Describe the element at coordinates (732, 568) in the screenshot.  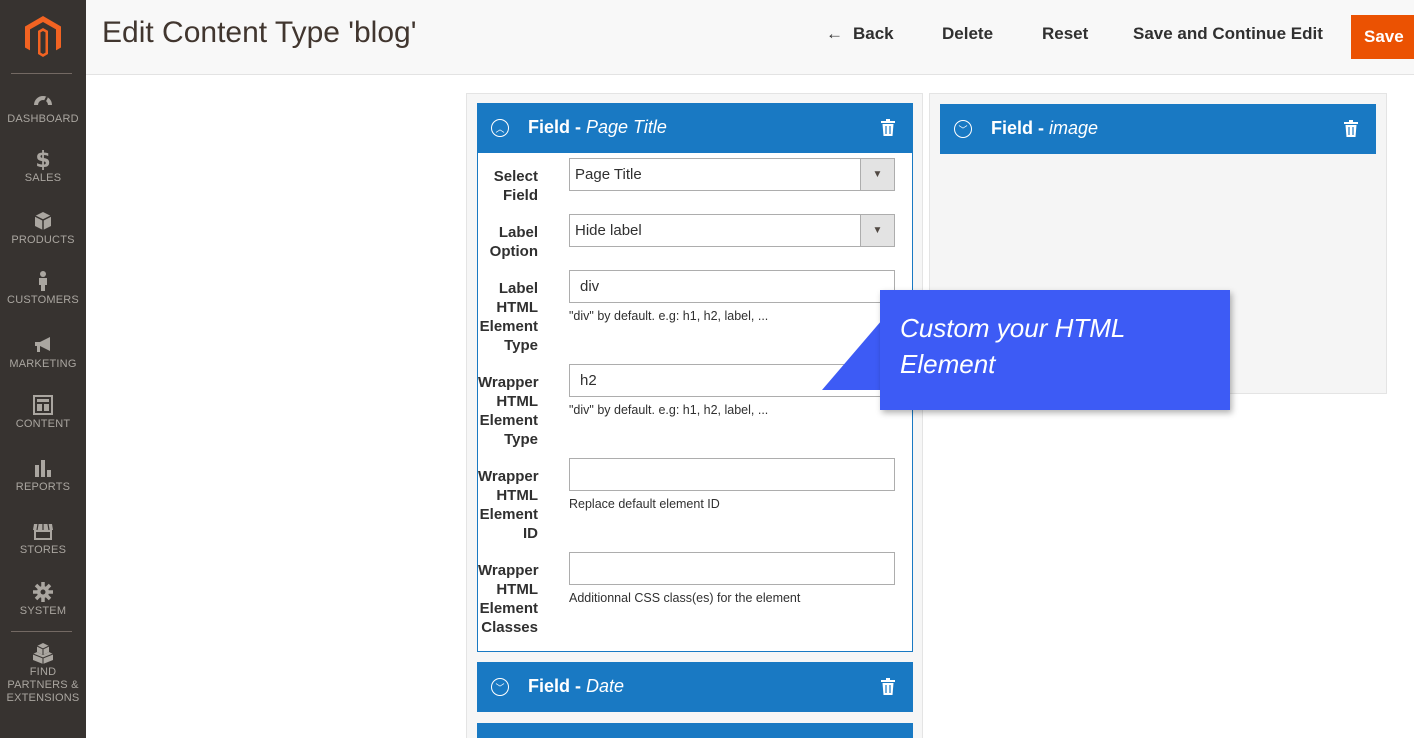
I see `wrapper-html-classes-input` at that location.